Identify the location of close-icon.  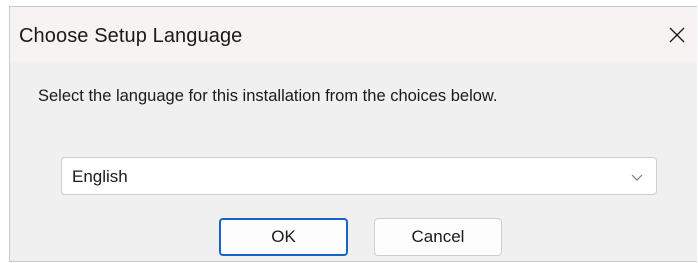
(677, 35).